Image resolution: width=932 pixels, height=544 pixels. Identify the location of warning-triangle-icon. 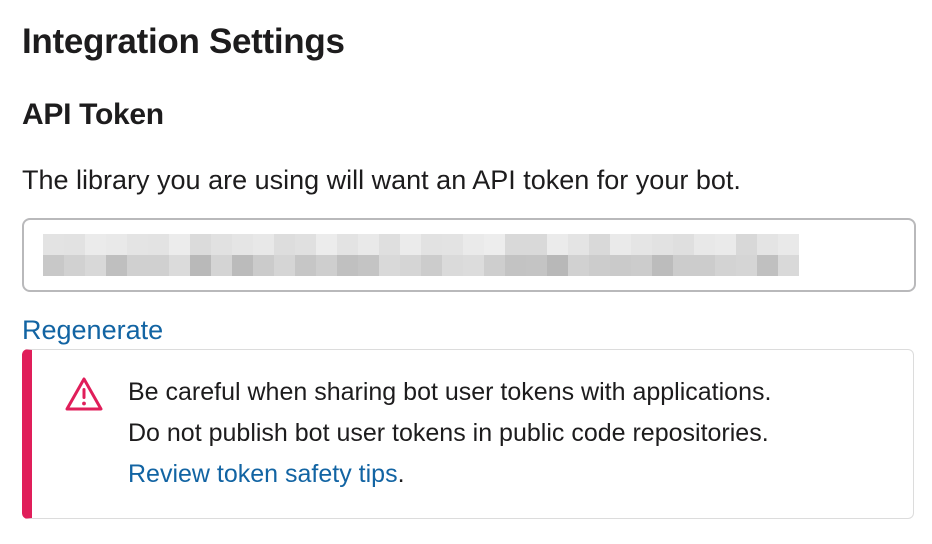
(84, 394).